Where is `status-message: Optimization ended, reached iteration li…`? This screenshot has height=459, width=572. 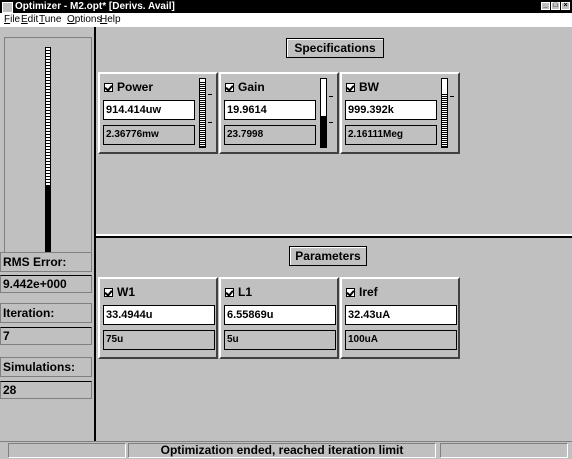
status-message: Optimization ended, reached iteration li… is located at coordinates (282, 450).